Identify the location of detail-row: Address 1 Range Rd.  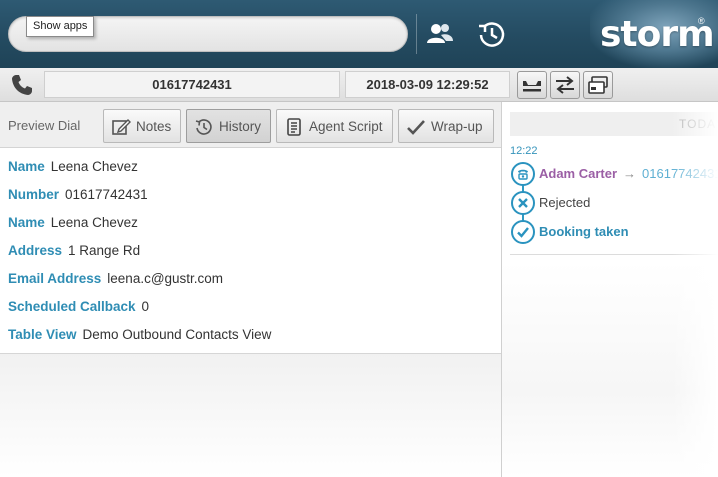
(74, 253).